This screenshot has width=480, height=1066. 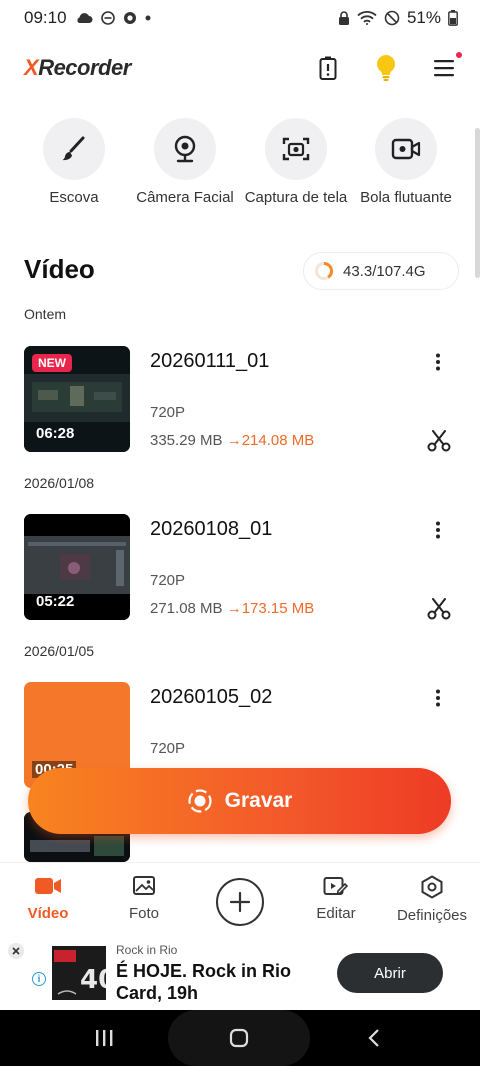 I want to click on section-title: Vídeo, so click(x=59, y=269).